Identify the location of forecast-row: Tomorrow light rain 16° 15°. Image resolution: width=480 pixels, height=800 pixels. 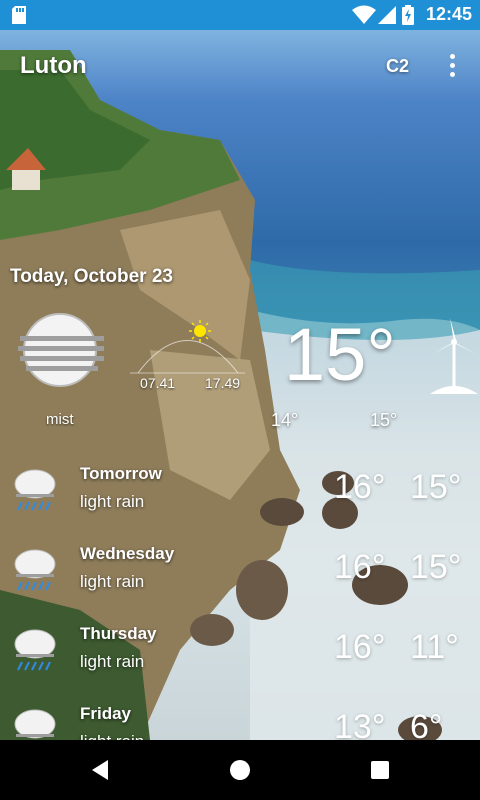
(240, 500).